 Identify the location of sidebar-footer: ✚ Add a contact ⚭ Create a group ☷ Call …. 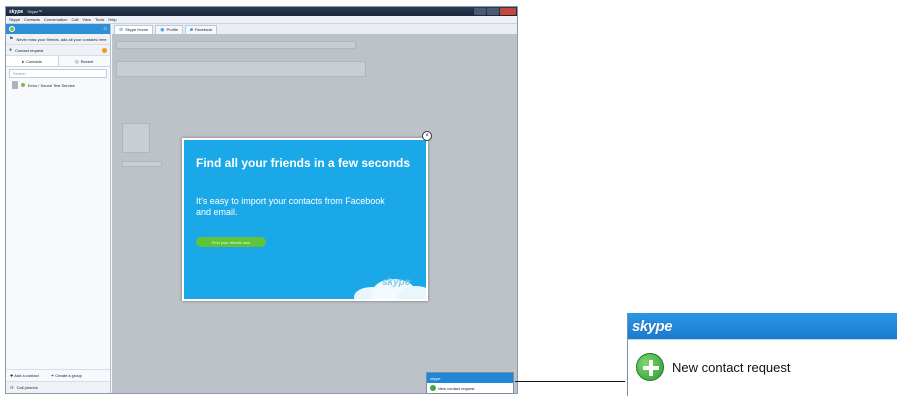
(58, 381).